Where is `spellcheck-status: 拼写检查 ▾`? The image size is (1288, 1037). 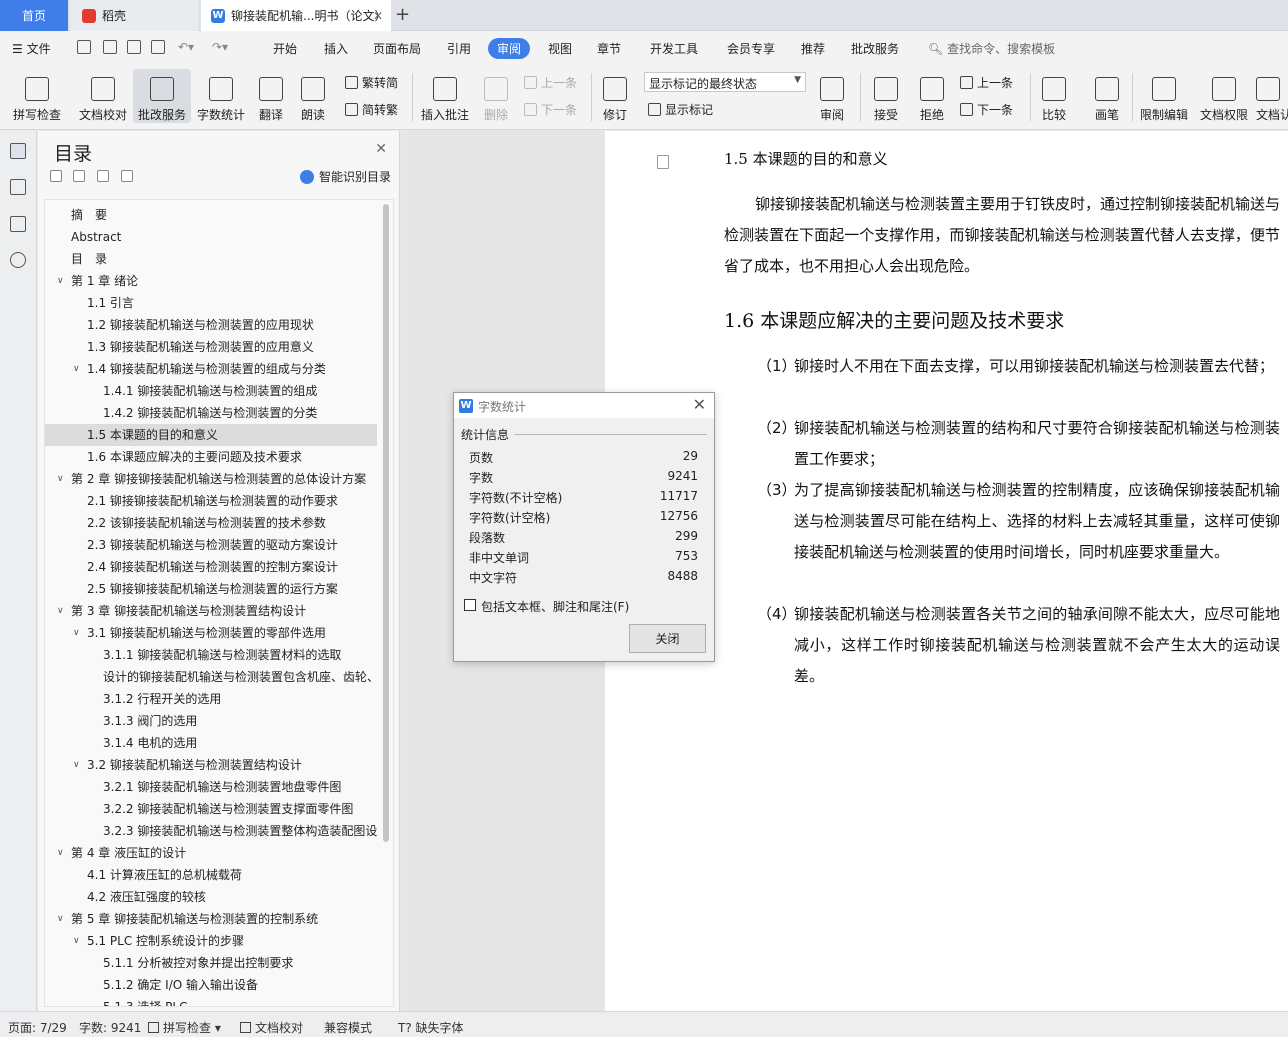 spellcheck-status: 拼写检查 ▾ is located at coordinates (184, 1027).